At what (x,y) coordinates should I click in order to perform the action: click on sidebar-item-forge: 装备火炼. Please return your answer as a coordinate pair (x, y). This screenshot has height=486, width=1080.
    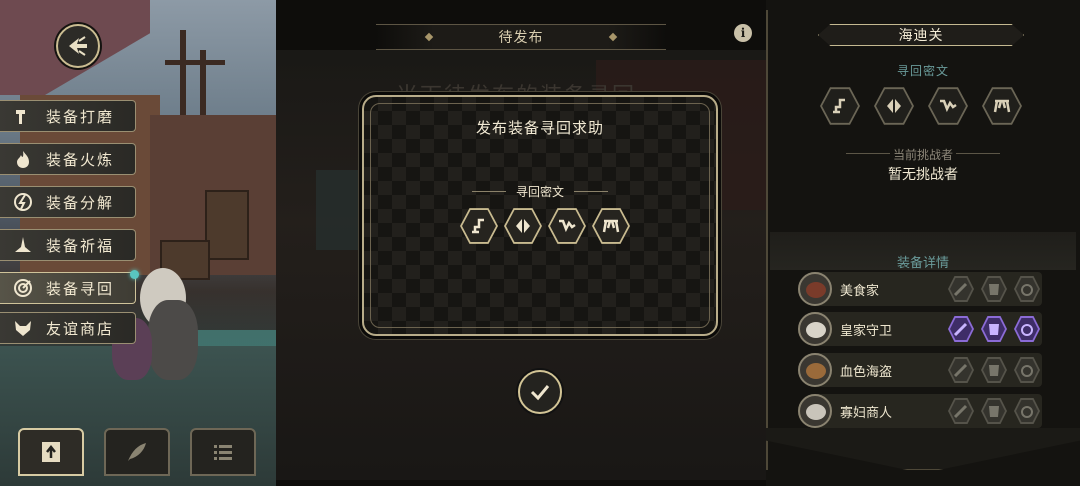
    Looking at the image, I should click on (68, 159).